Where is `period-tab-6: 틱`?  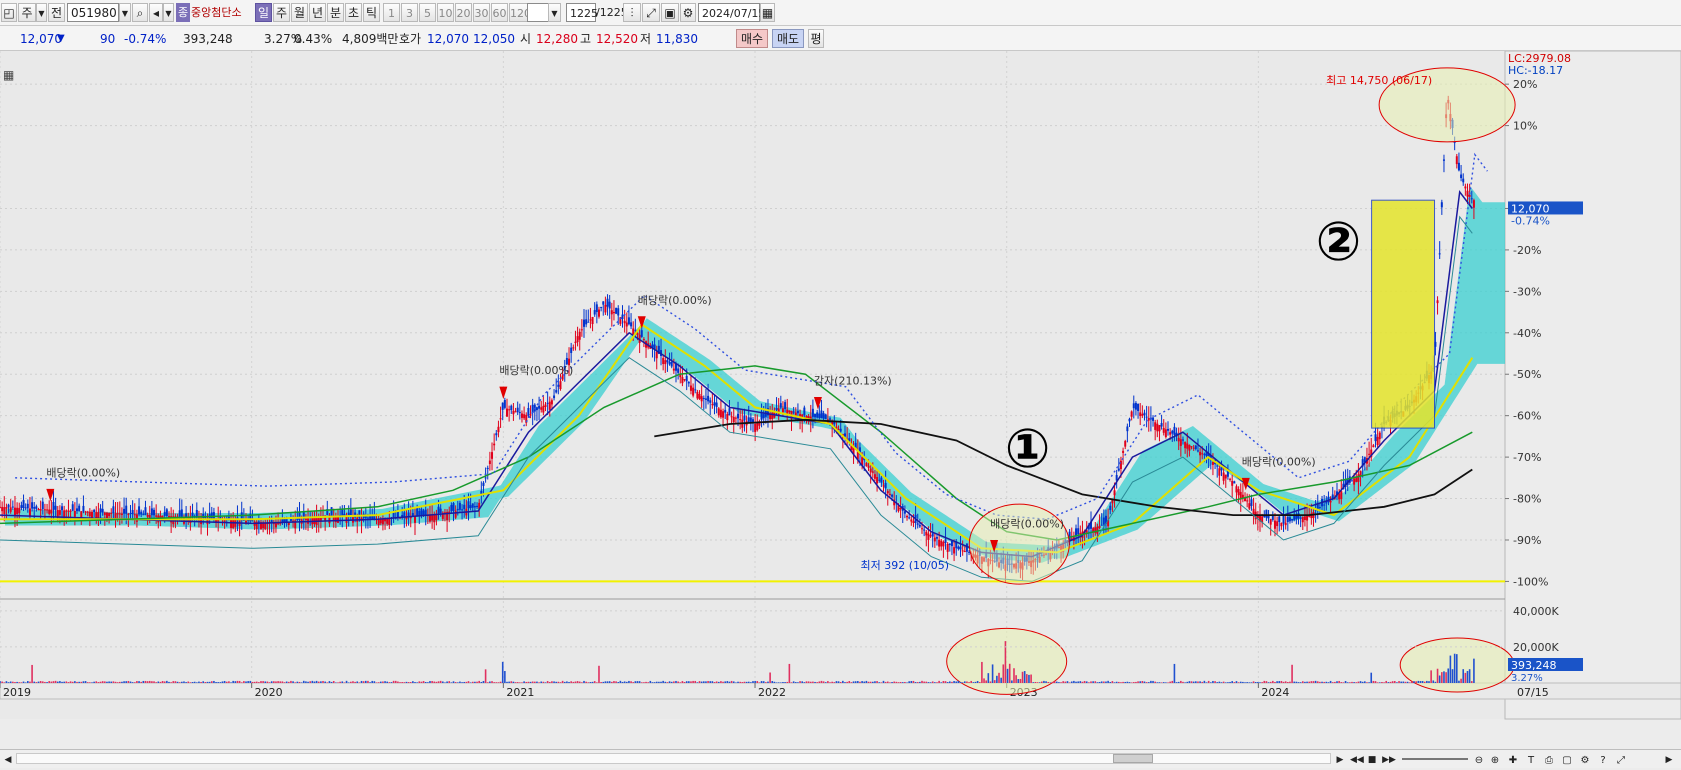
period-tab-6: 틱 is located at coordinates (371, 12).